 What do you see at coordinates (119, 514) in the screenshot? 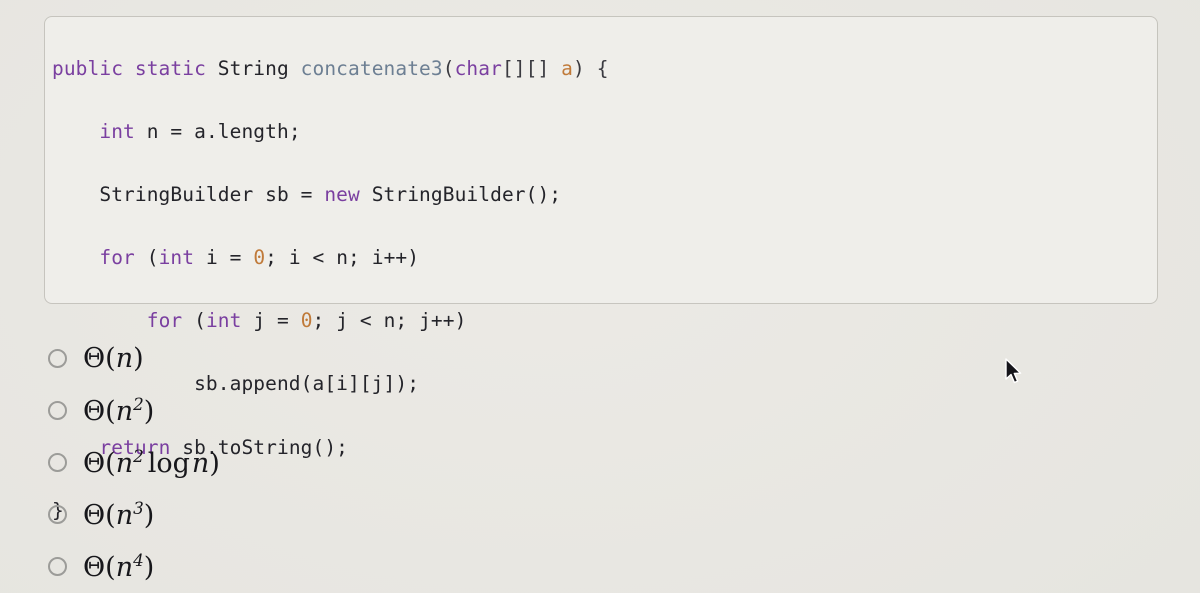
I see `answer-option-label: Θ(n3)` at bounding box center [119, 514].